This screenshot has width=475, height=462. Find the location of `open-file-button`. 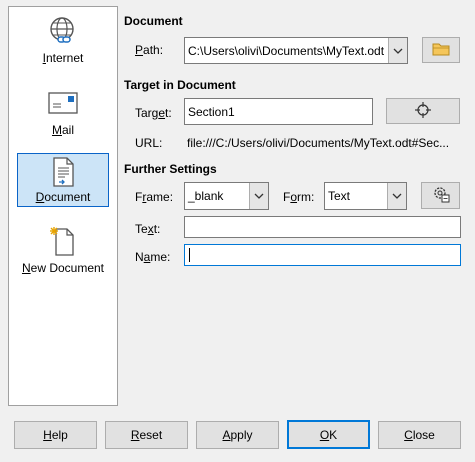

open-file-button is located at coordinates (441, 50).